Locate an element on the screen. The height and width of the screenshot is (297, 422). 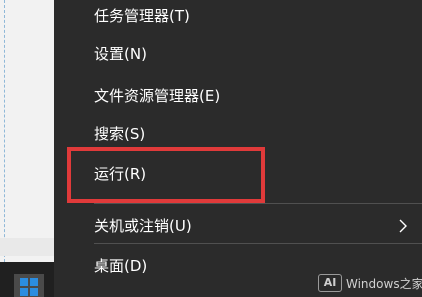
windows-logo-icon is located at coordinates (29, 287).